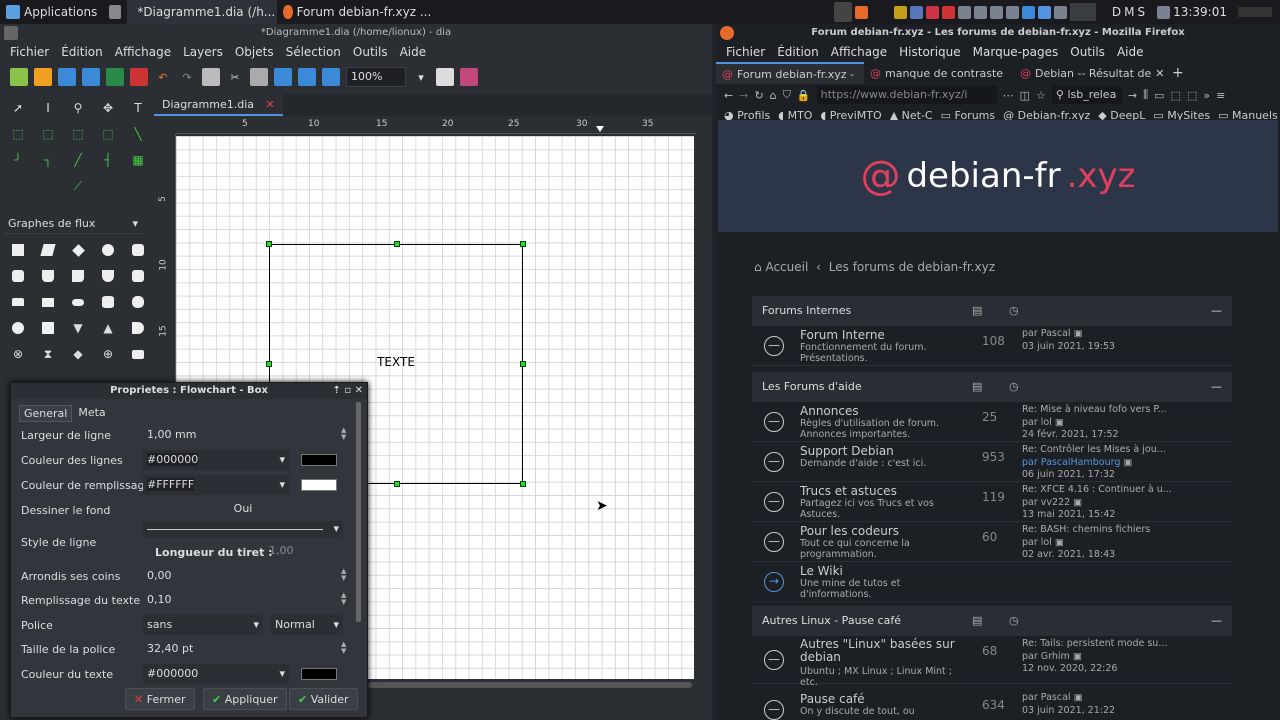 This screenshot has height=720, width=1280. What do you see at coordinates (930, 52) in the screenshot?
I see `menu-historique: Historique` at bounding box center [930, 52].